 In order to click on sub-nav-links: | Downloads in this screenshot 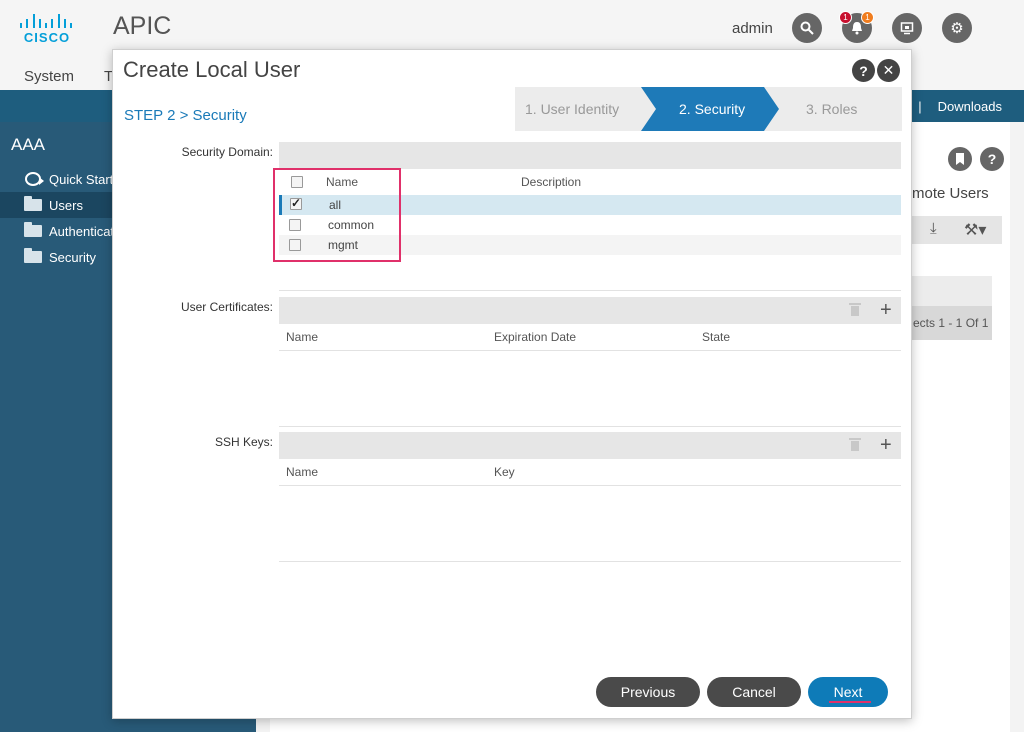, I will do `click(971, 106)`.